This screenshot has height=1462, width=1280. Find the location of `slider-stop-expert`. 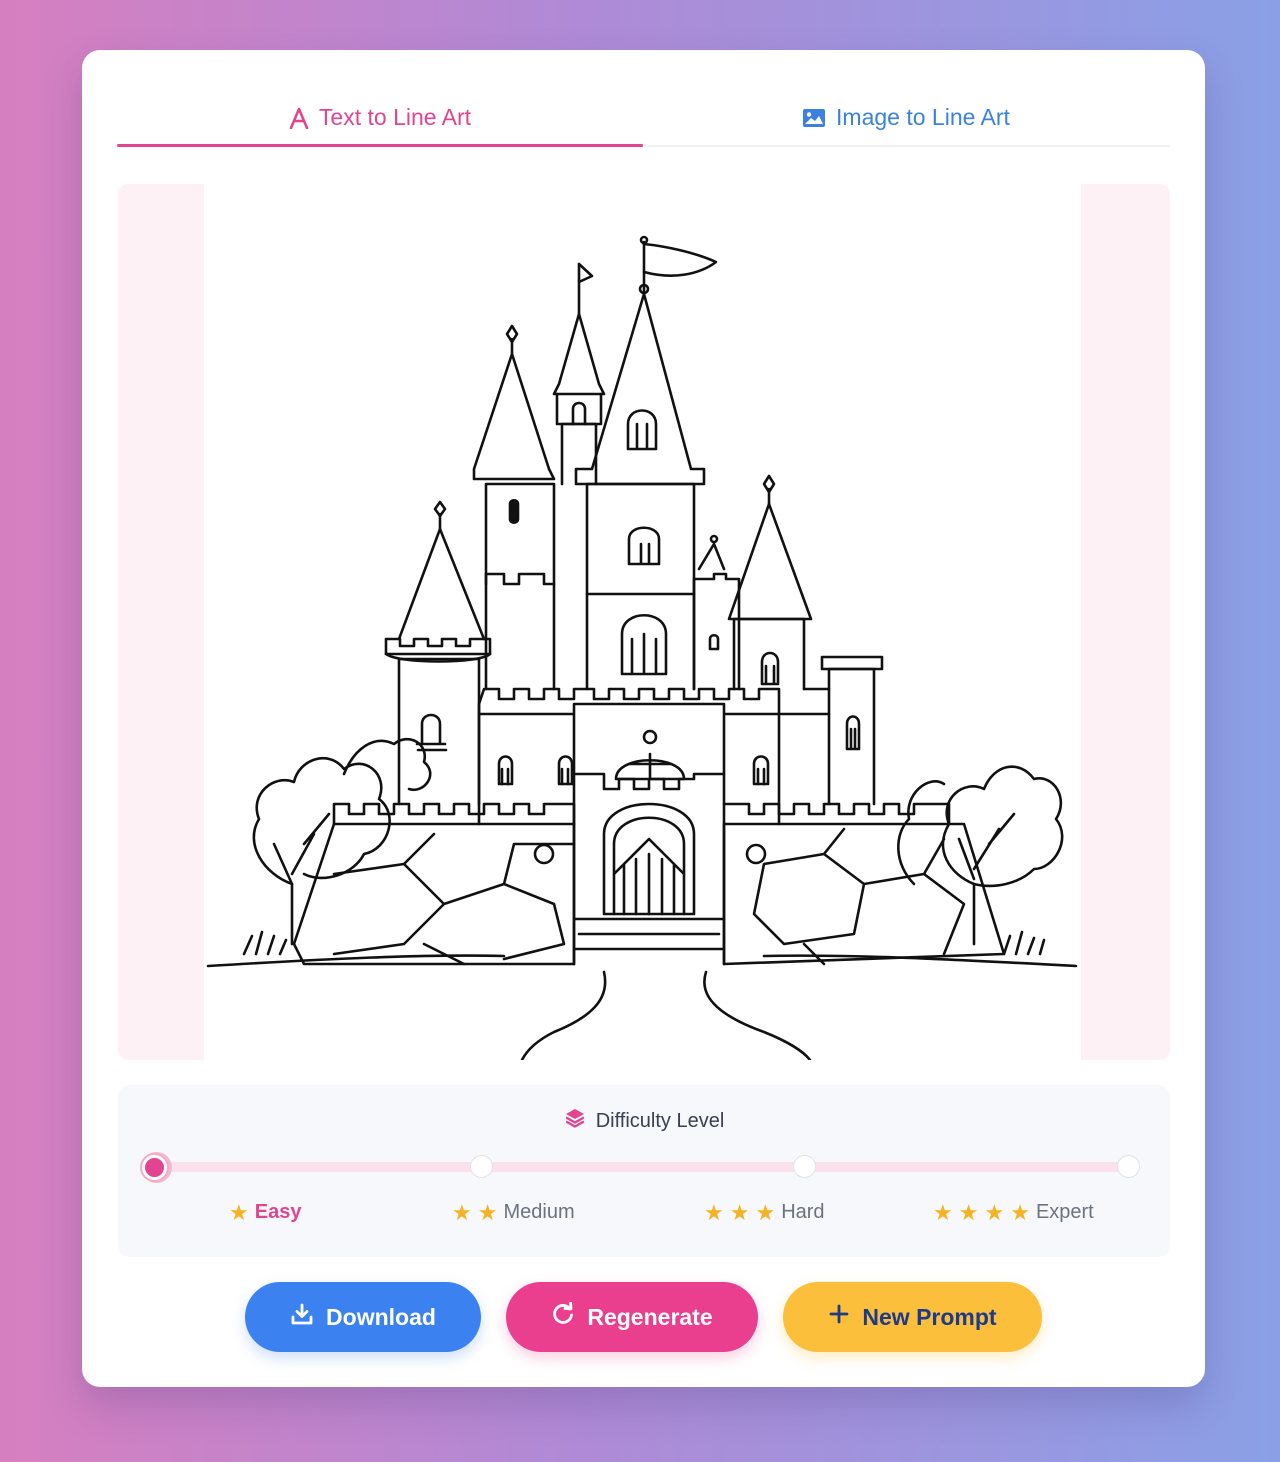

slider-stop-expert is located at coordinates (1128, 1166).